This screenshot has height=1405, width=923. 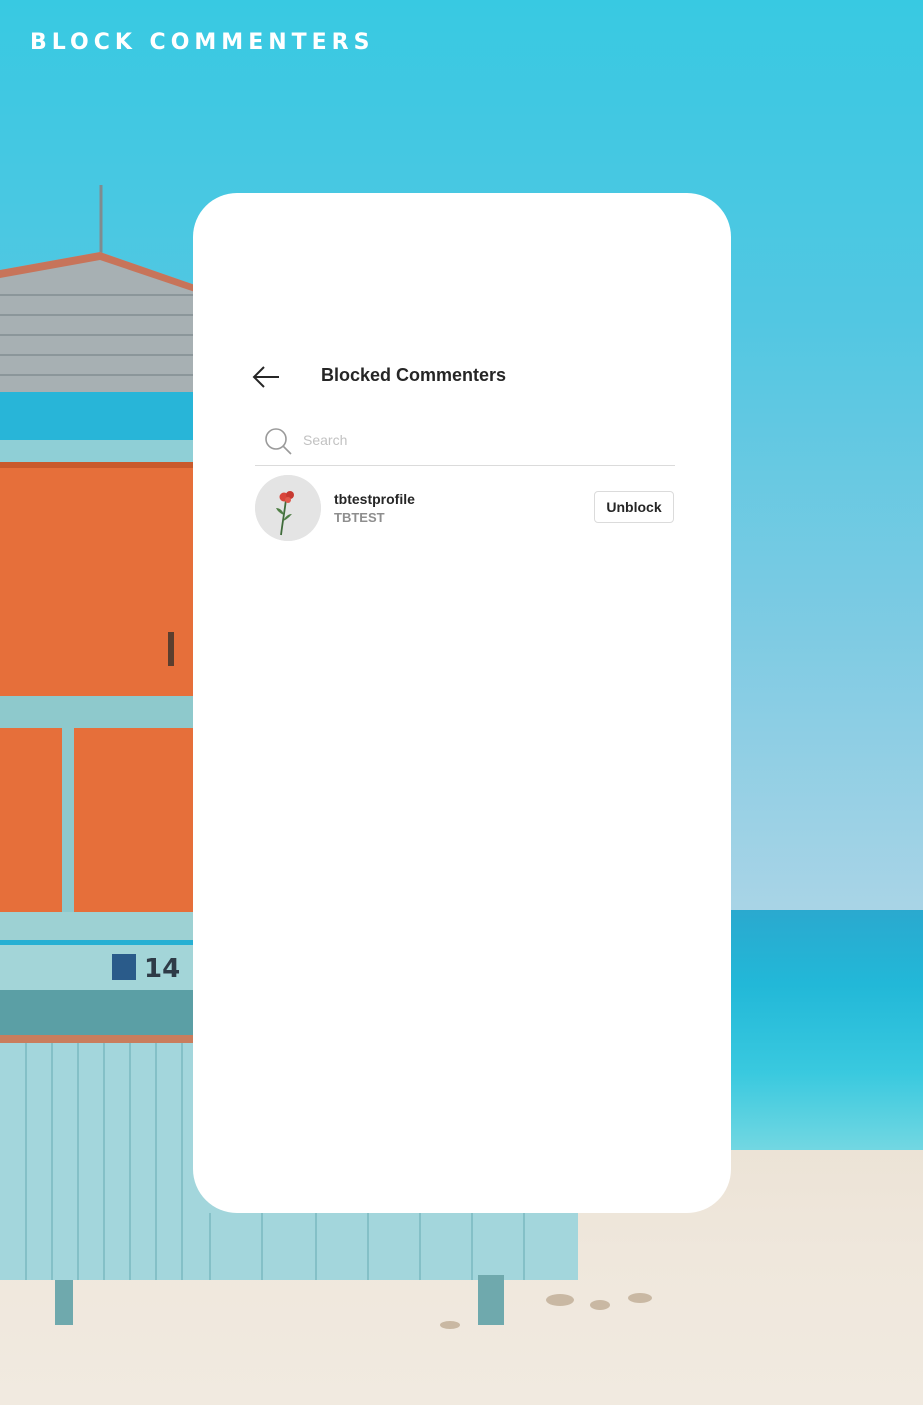 What do you see at coordinates (278, 441) in the screenshot?
I see `search-icon` at bounding box center [278, 441].